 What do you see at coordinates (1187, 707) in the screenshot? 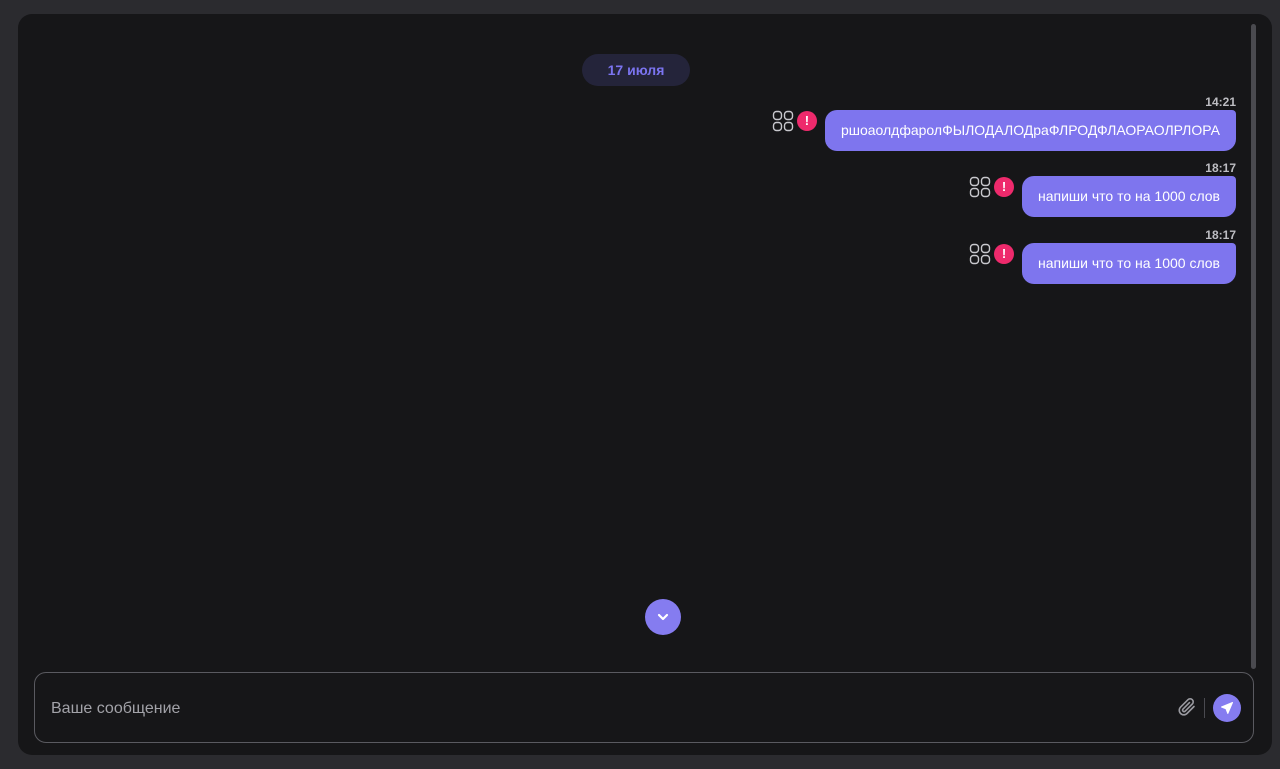
I see `paperclip-icon` at bounding box center [1187, 707].